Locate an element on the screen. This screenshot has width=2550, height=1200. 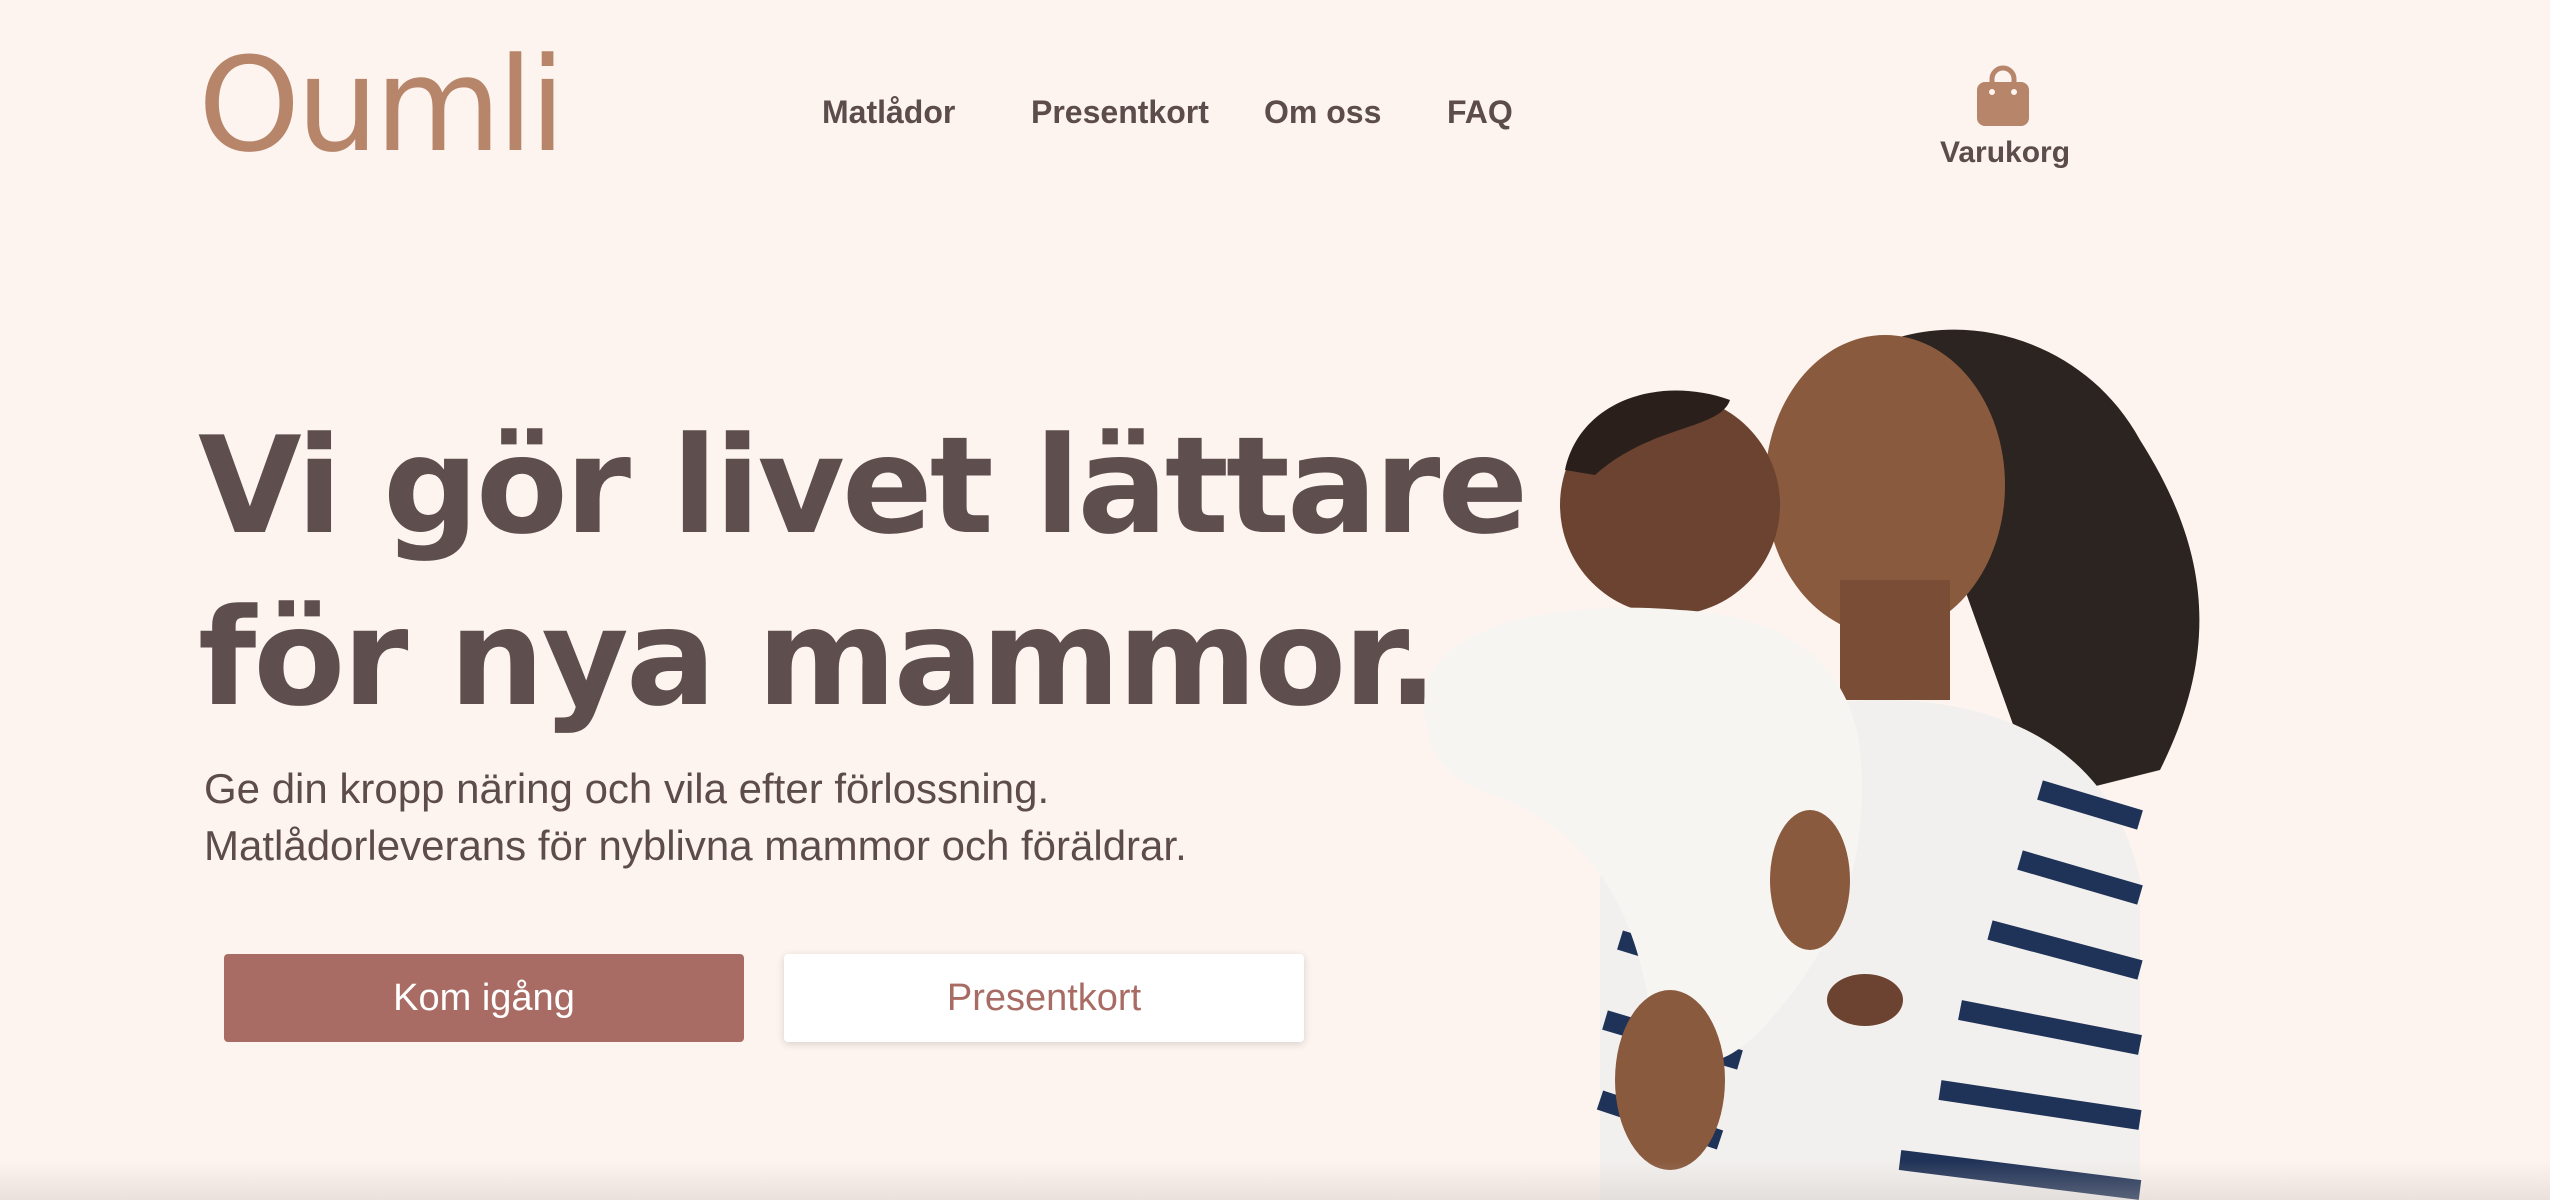
cart-button: Varukorg is located at coordinates (2005, 117).